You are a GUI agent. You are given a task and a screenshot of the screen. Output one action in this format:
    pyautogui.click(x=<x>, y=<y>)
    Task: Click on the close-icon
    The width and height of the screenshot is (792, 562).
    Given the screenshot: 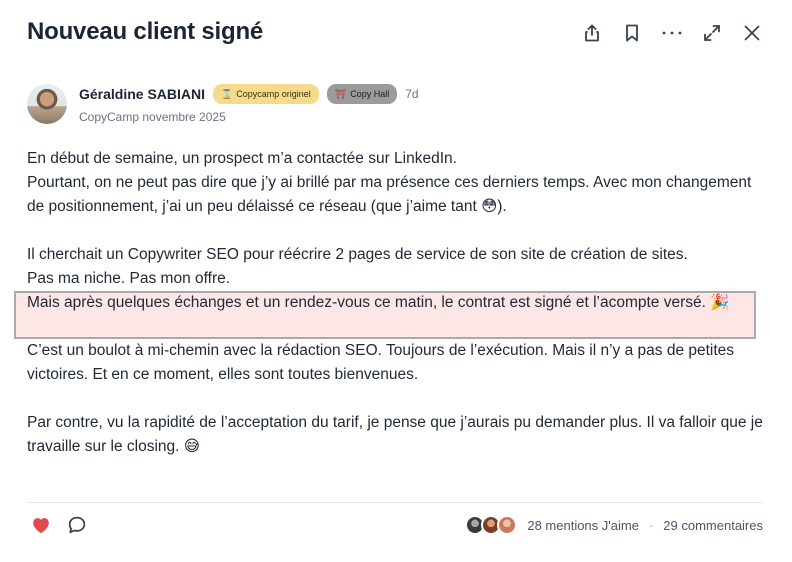 What is the action you would take?
    pyautogui.click(x=752, y=33)
    